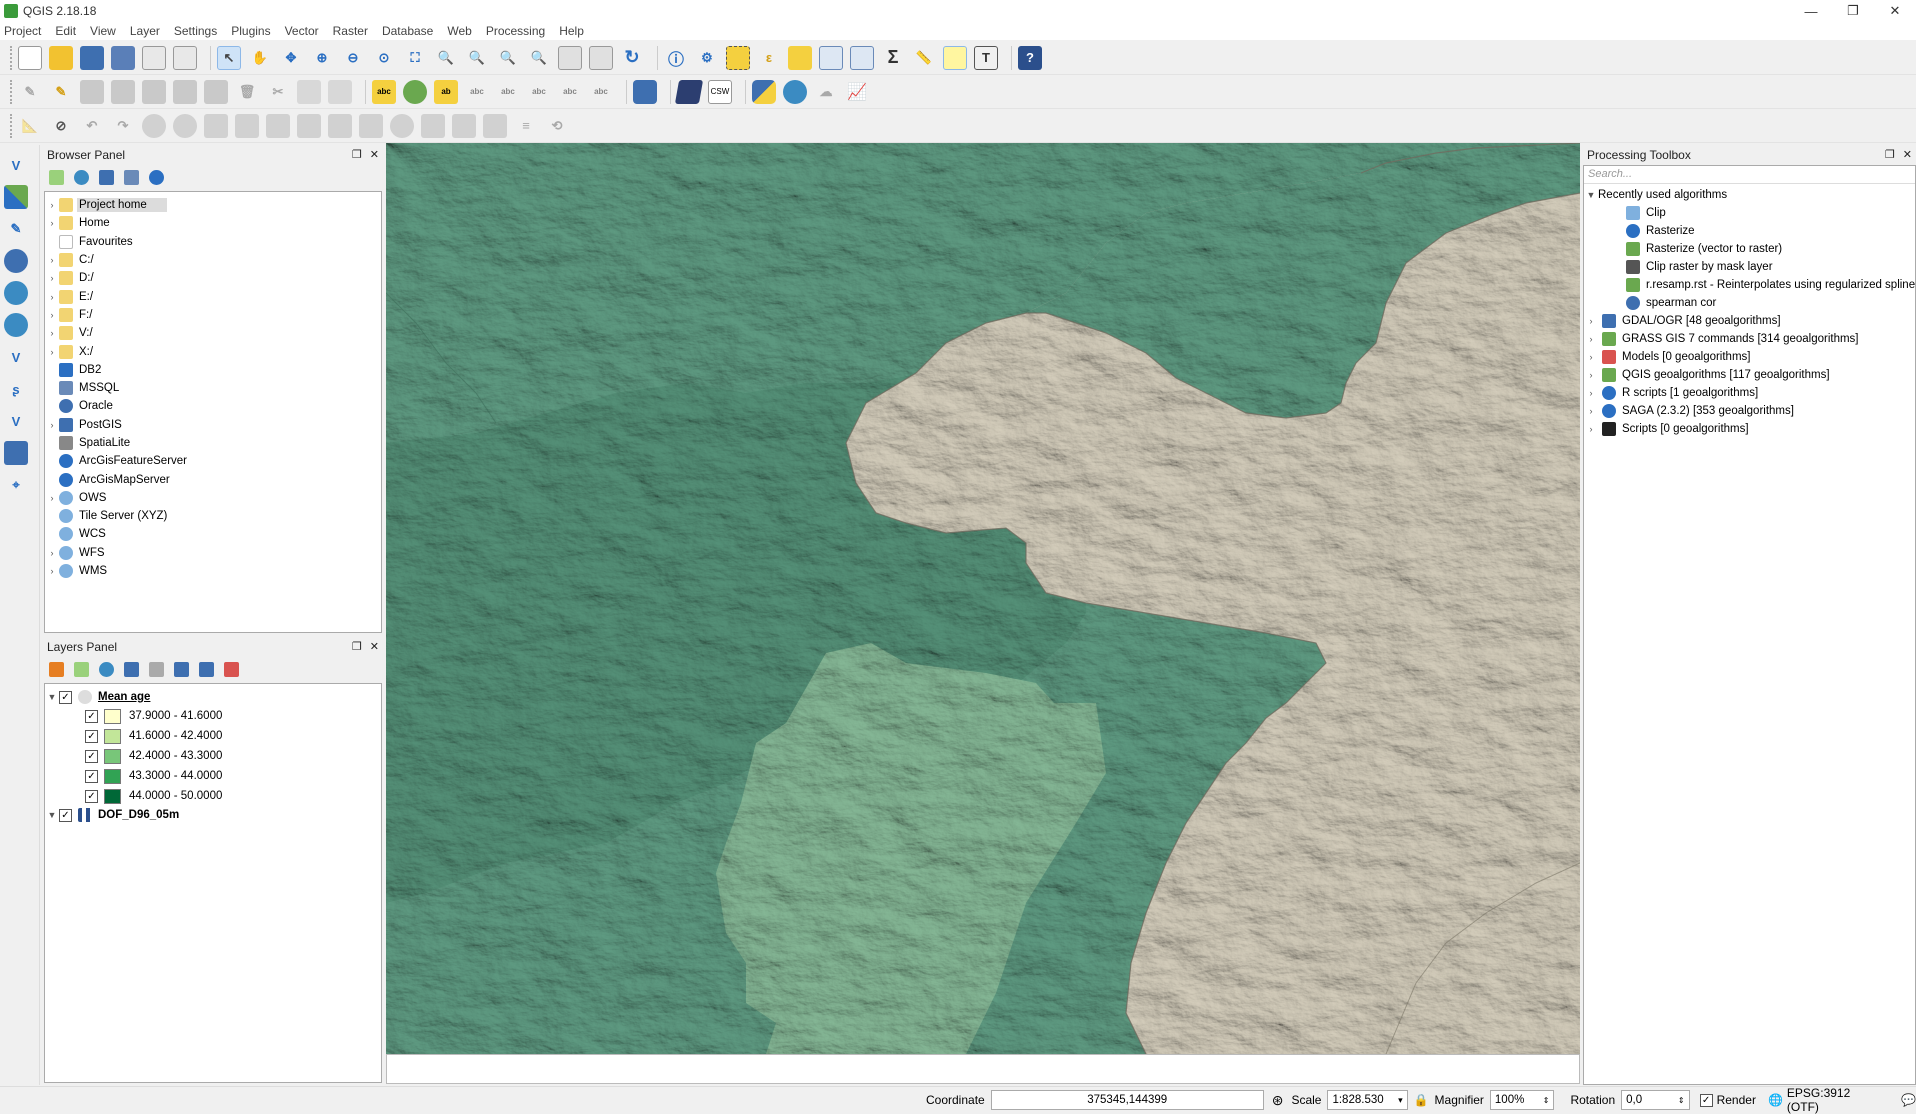  Describe the element at coordinates (213, 815) in the screenshot. I see `layer-raster: ▼ ✓ DOF_D96_05m` at that location.